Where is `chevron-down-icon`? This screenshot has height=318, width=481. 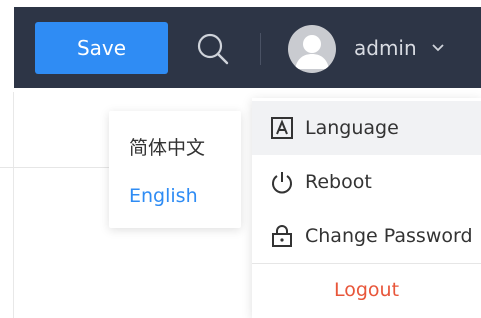 chevron-down-icon is located at coordinates (438, 48).